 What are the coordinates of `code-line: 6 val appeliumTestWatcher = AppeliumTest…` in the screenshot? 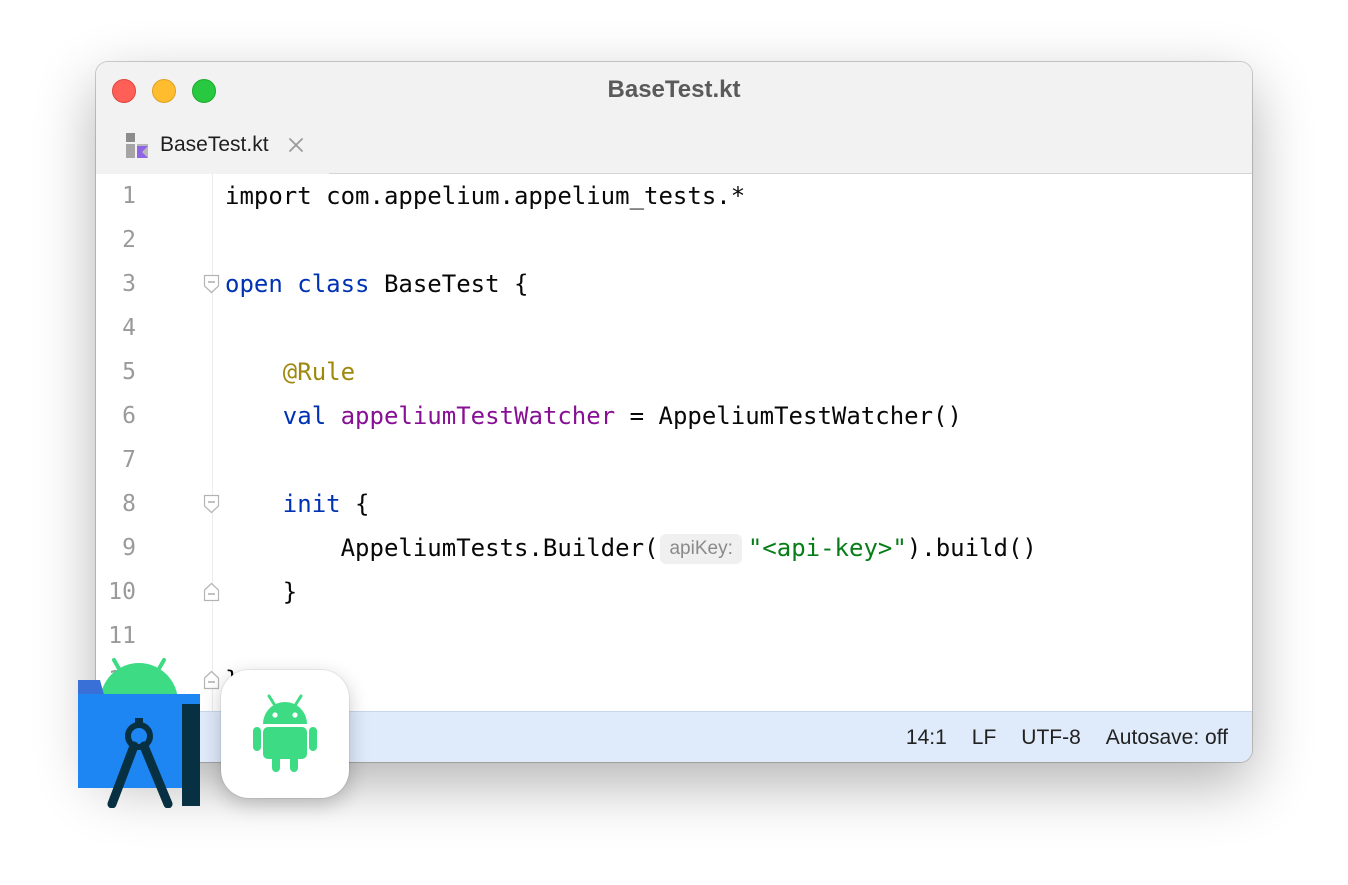 It's located at (674, 416).